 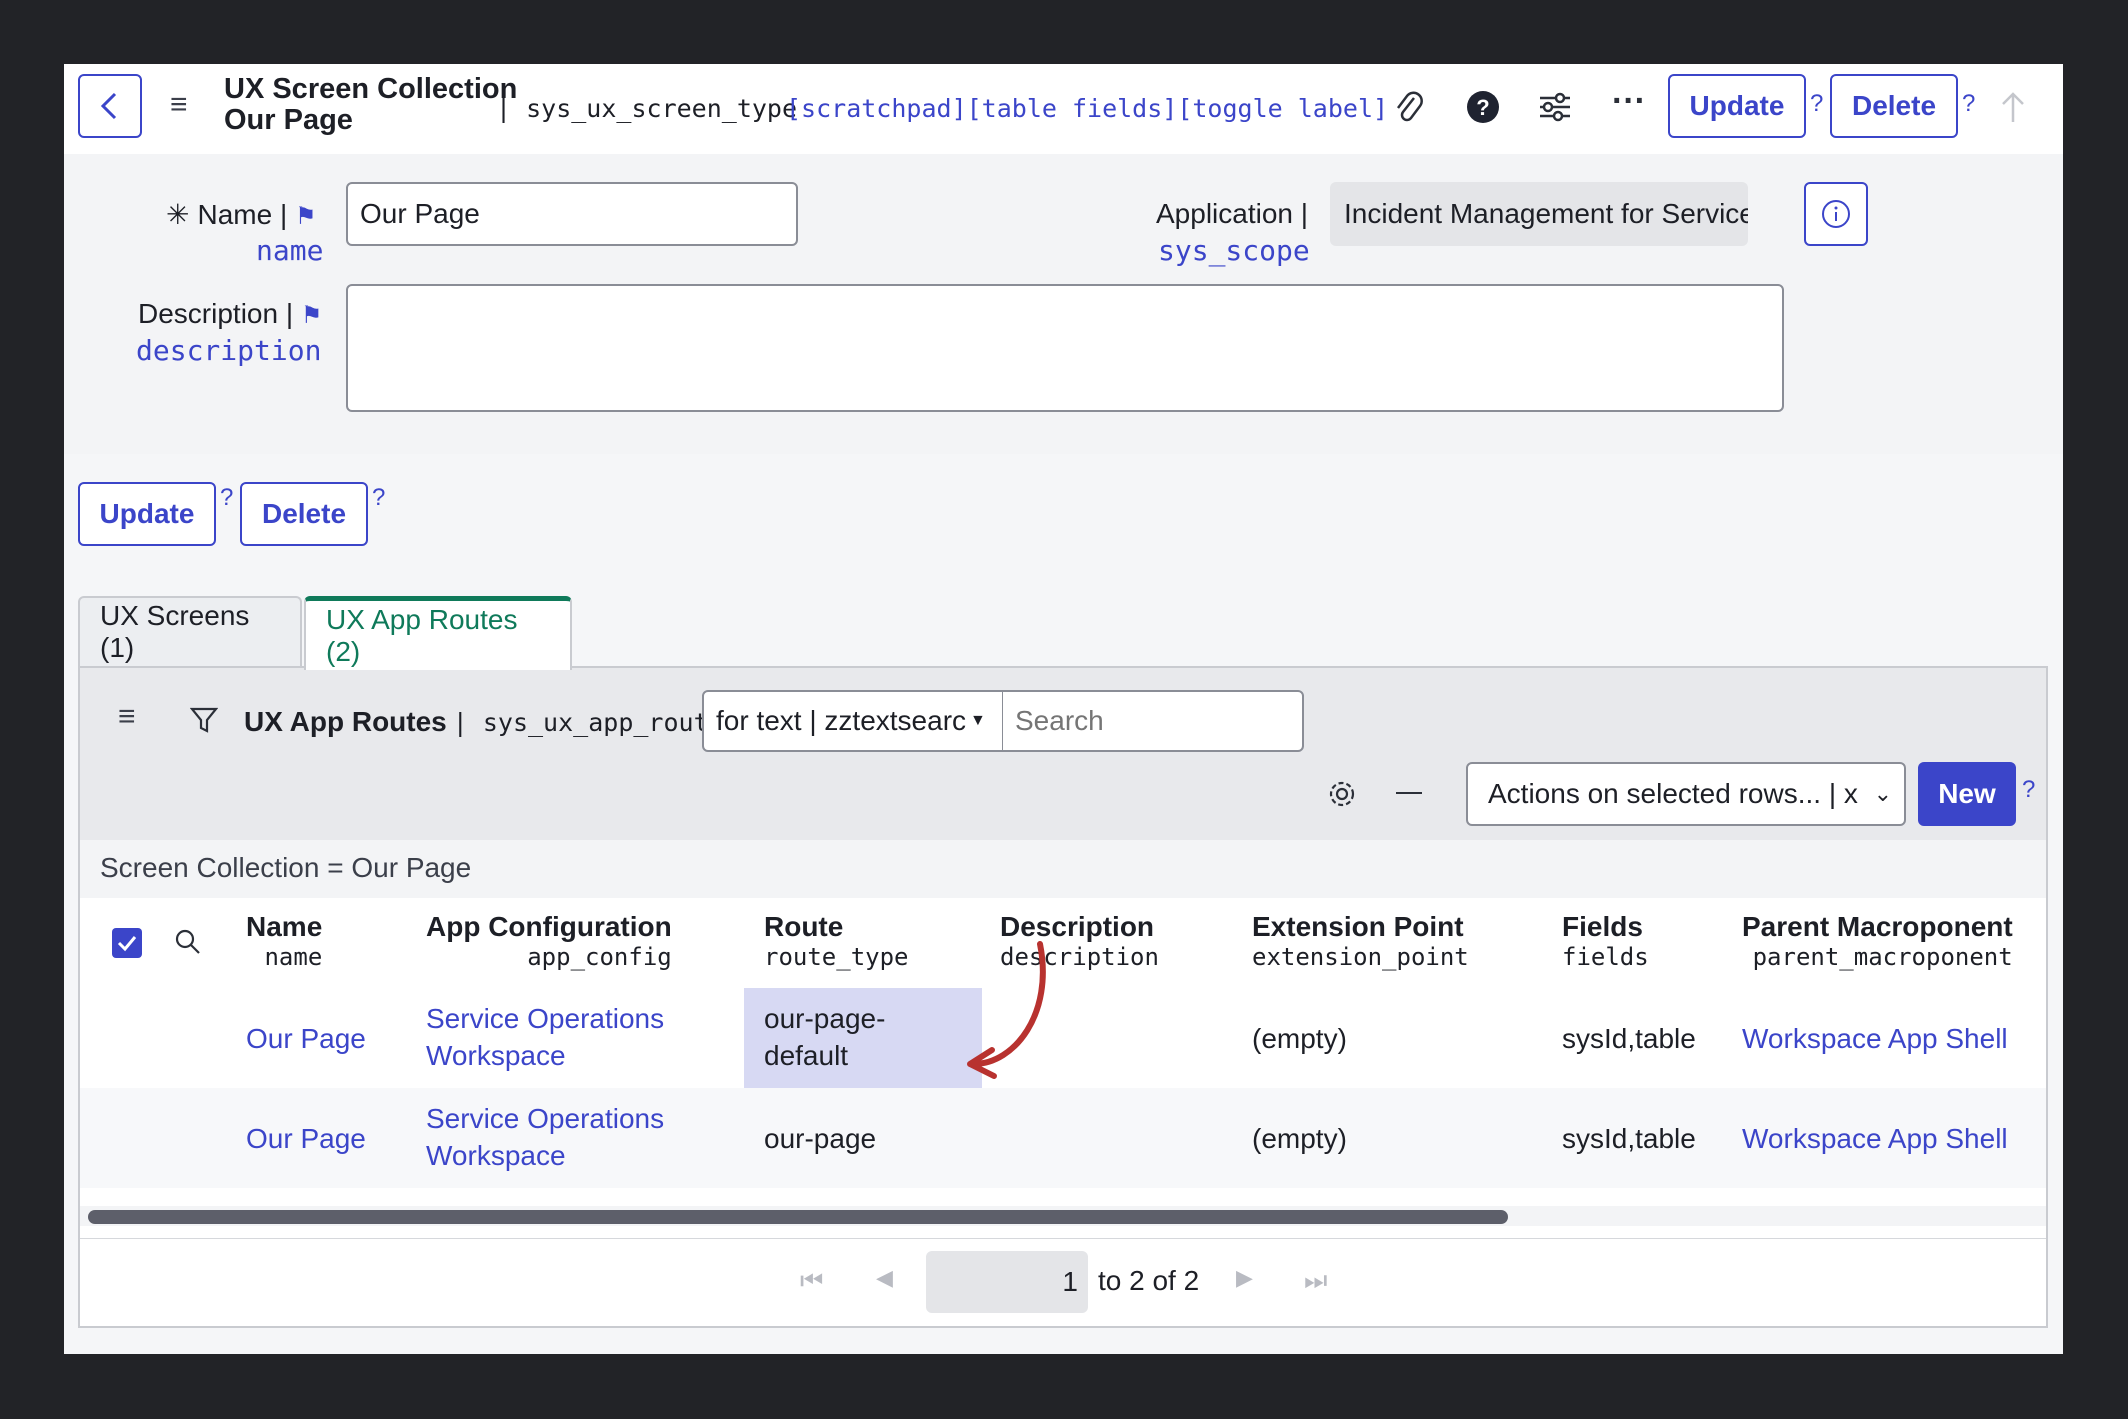 I want to click on list-title: UX App Routes | sys_ux_app_route, so click(x=484, y=721).